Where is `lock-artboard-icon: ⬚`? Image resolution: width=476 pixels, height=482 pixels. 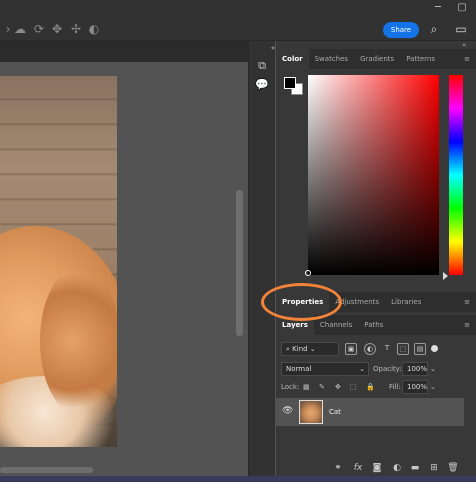
lock-artboard-icon: ⬚ is located at coordinates (353, 387).